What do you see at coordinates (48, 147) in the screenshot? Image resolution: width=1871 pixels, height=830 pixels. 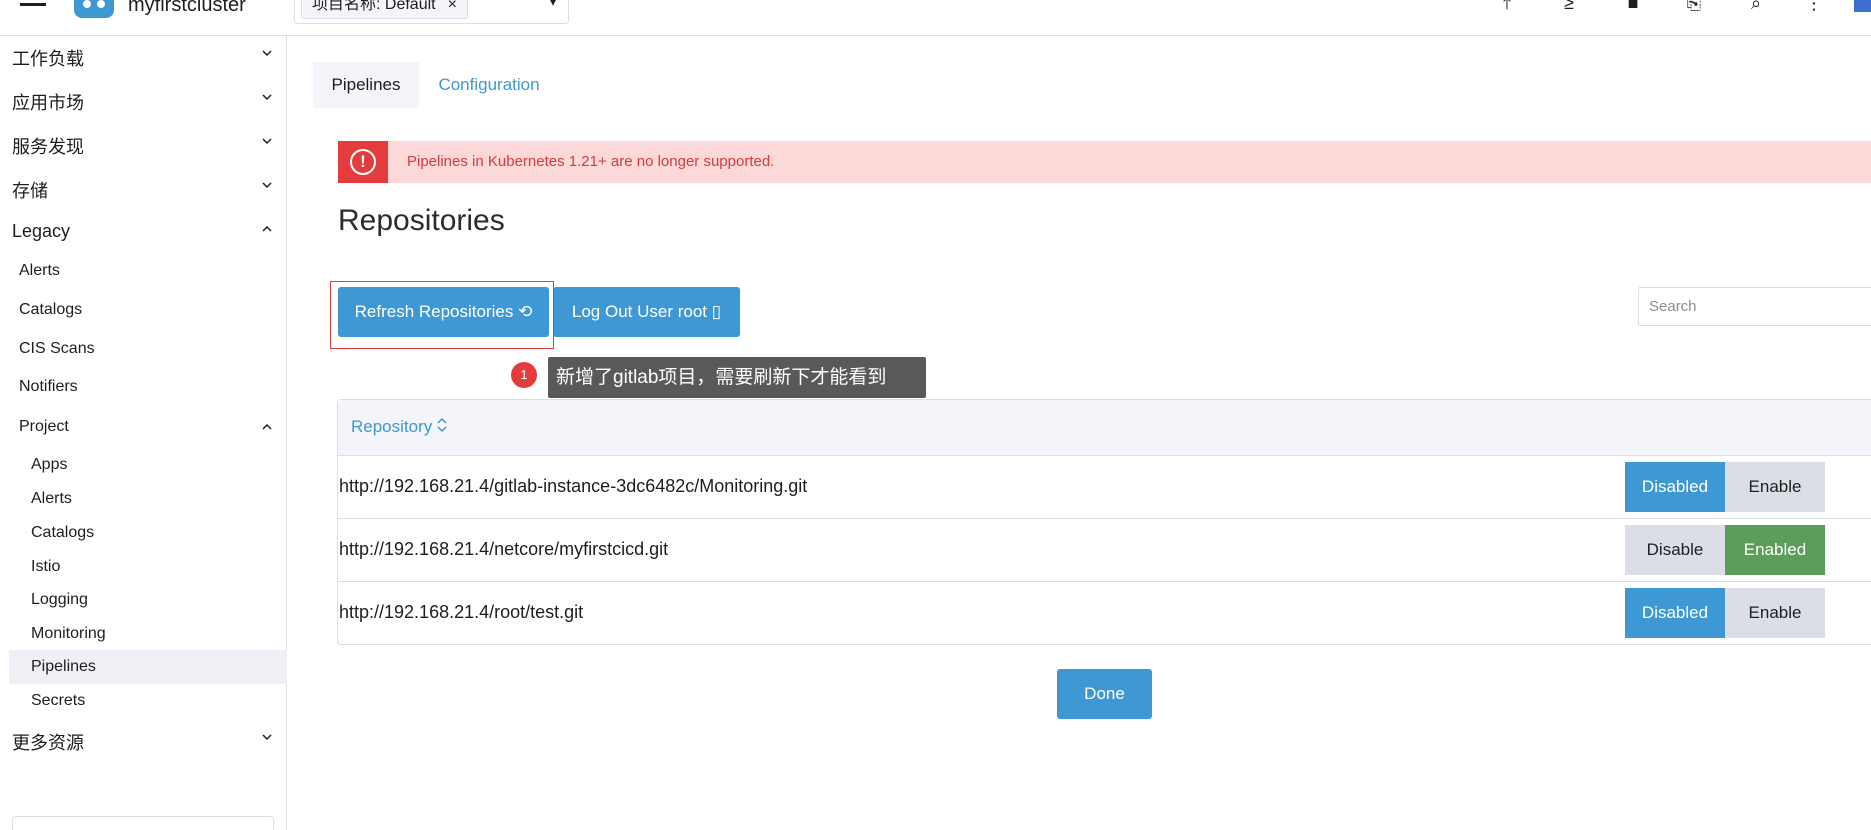 I see `sidebar-group-label: 服务发现` at bounding box center [48, 147].